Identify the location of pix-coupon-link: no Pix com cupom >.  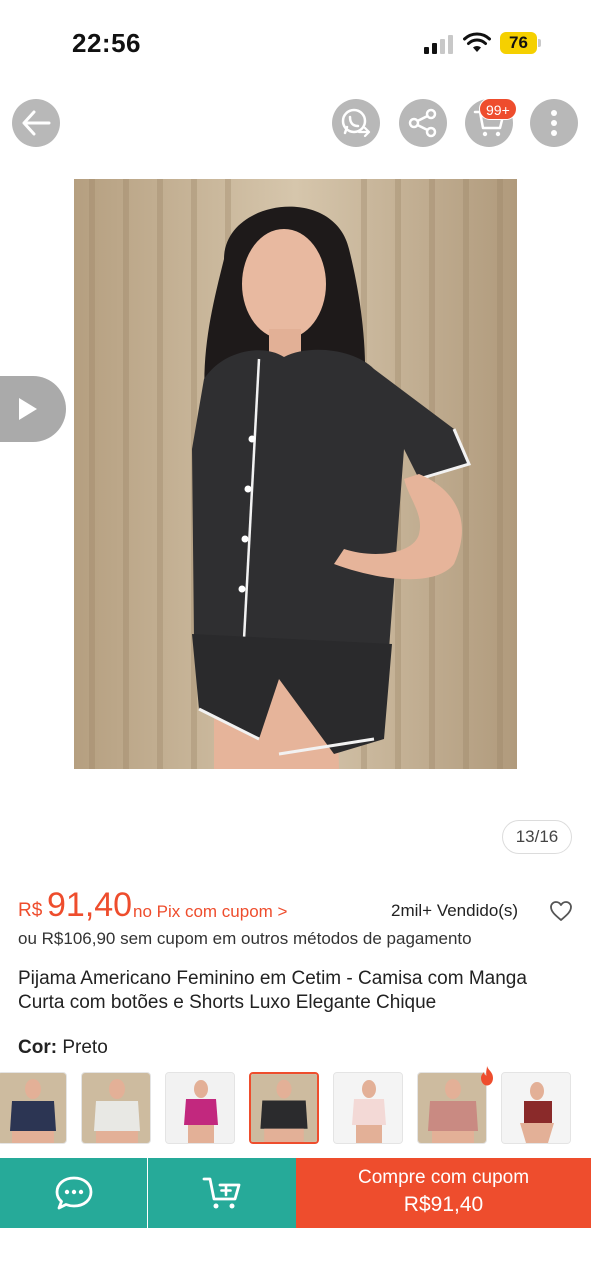
(210, 912).